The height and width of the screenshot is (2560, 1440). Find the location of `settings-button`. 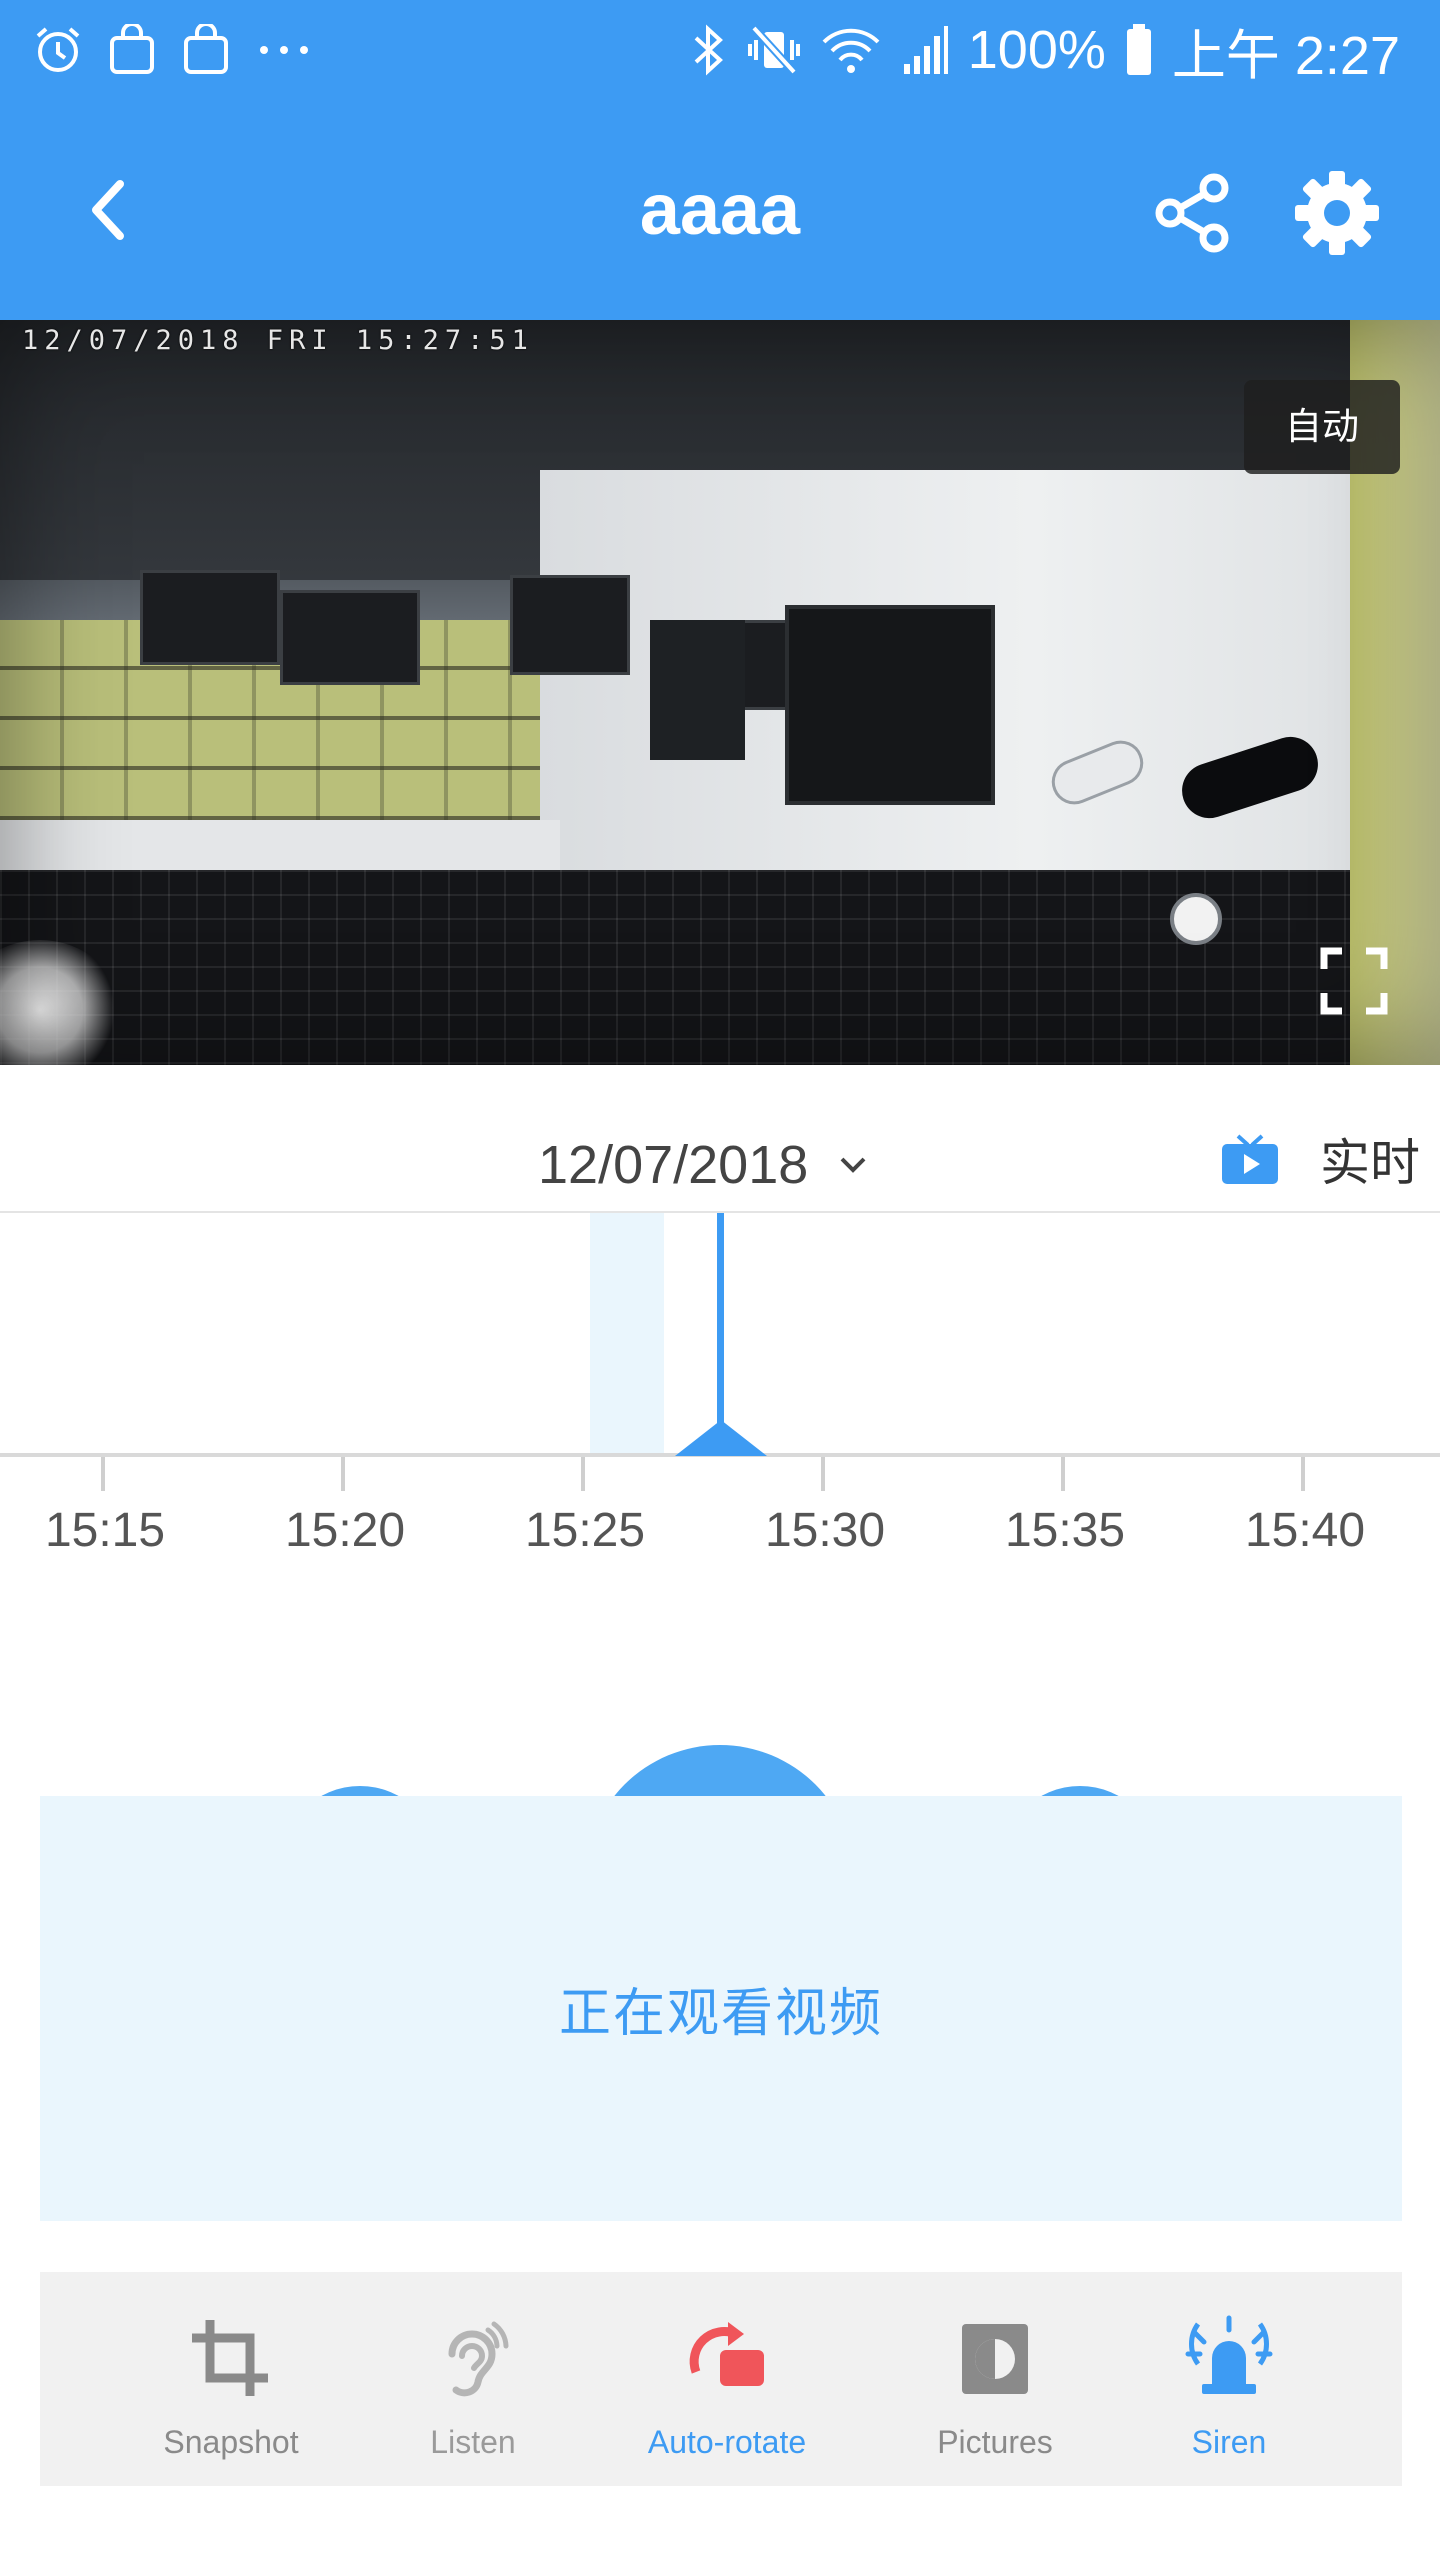

settings-button is located at coordinates (1337, 213).